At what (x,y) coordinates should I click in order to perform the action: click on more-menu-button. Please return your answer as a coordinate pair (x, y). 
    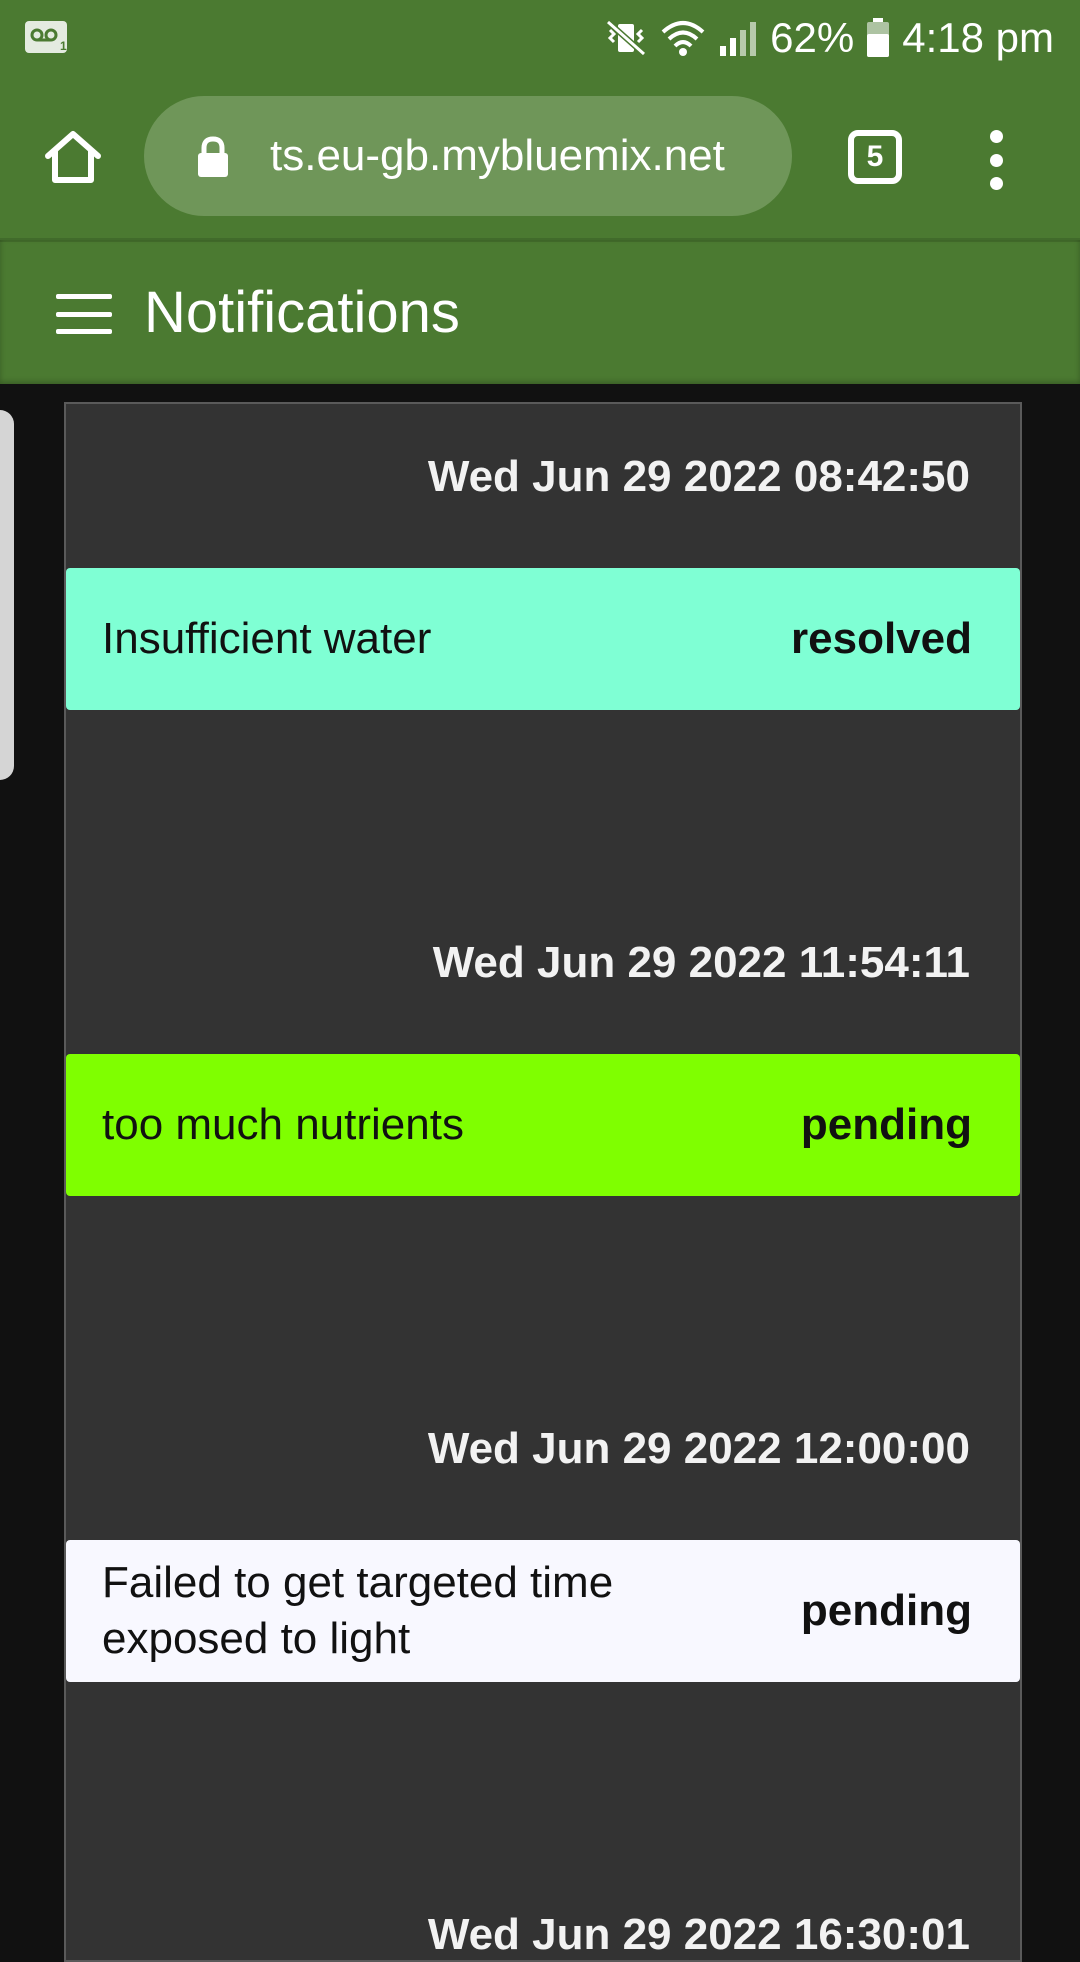
    Looking at the image, I should click on (996, 160).